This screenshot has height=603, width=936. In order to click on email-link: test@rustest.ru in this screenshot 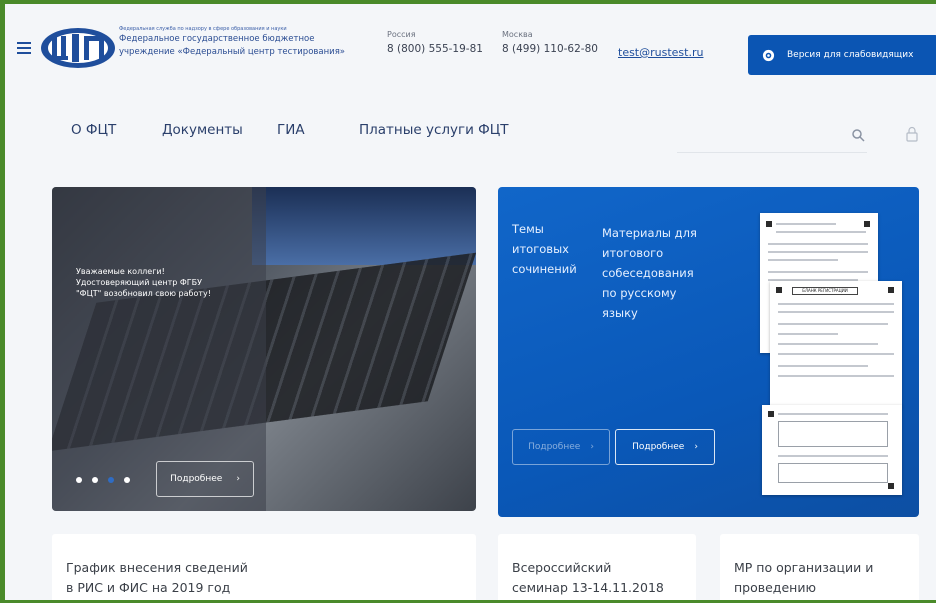, I will do `click(660, 52)`.